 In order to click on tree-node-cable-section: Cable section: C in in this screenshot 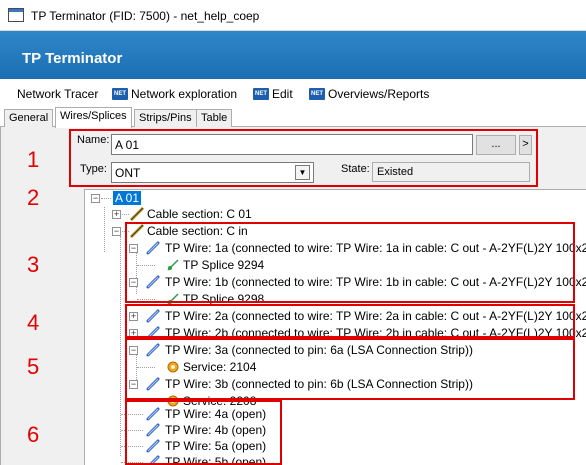, I will do `click(197, 231)`.